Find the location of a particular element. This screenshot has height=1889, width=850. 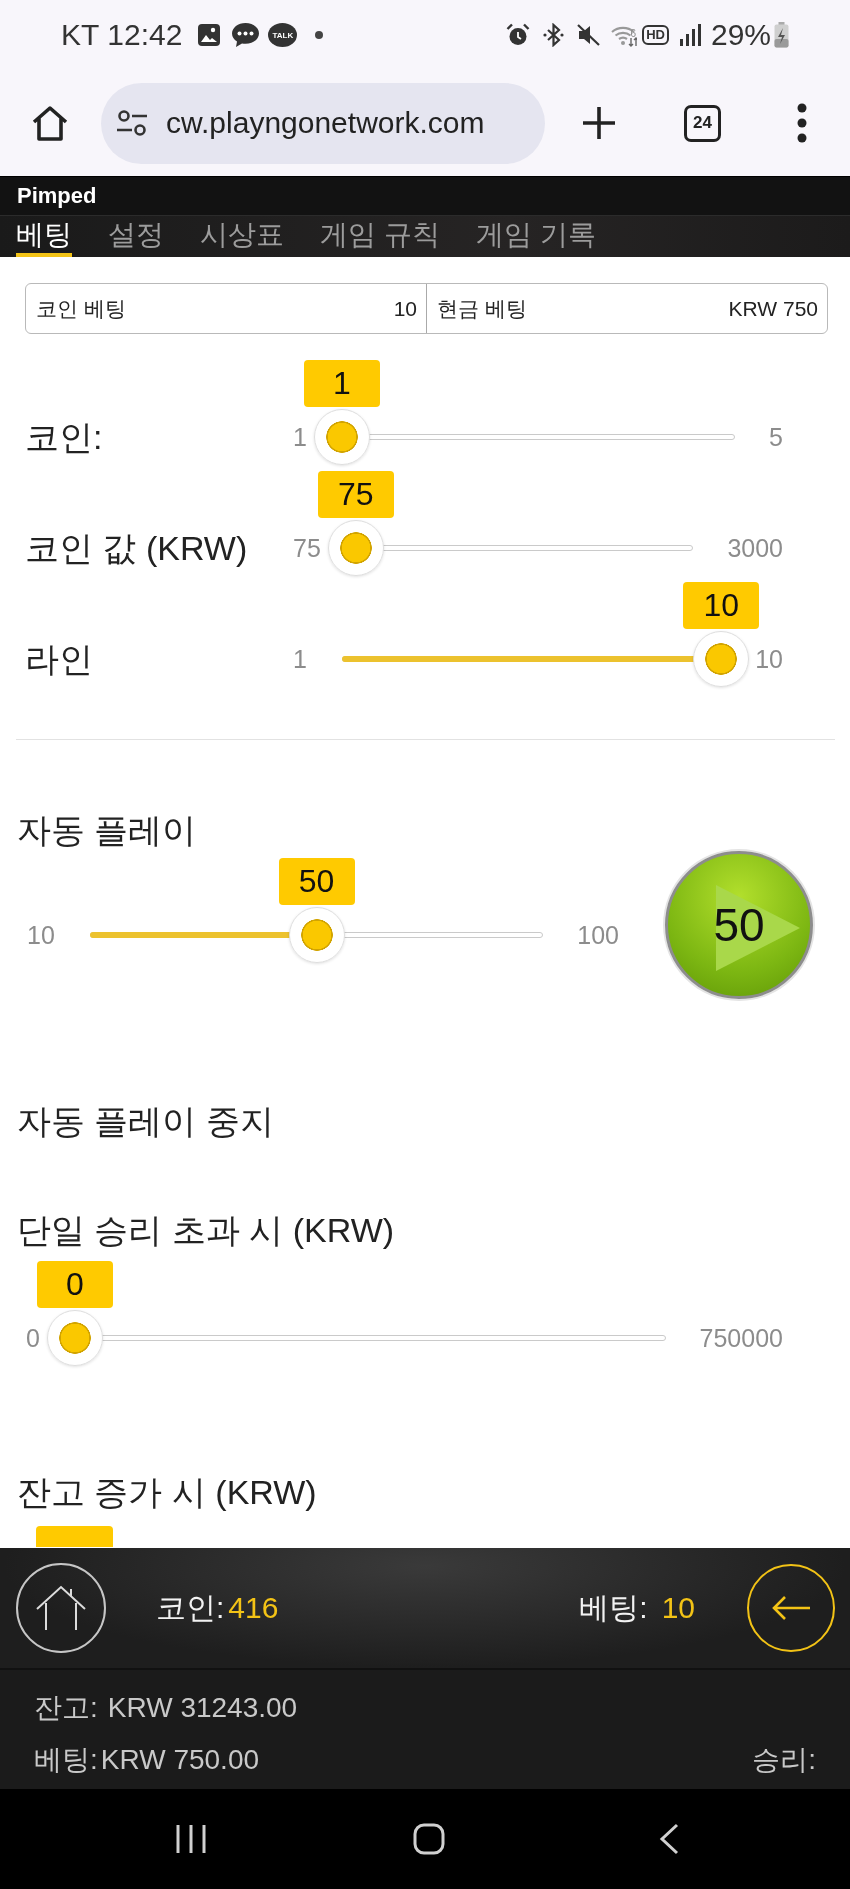

alarm-icon is located at coordinates (517, 35).